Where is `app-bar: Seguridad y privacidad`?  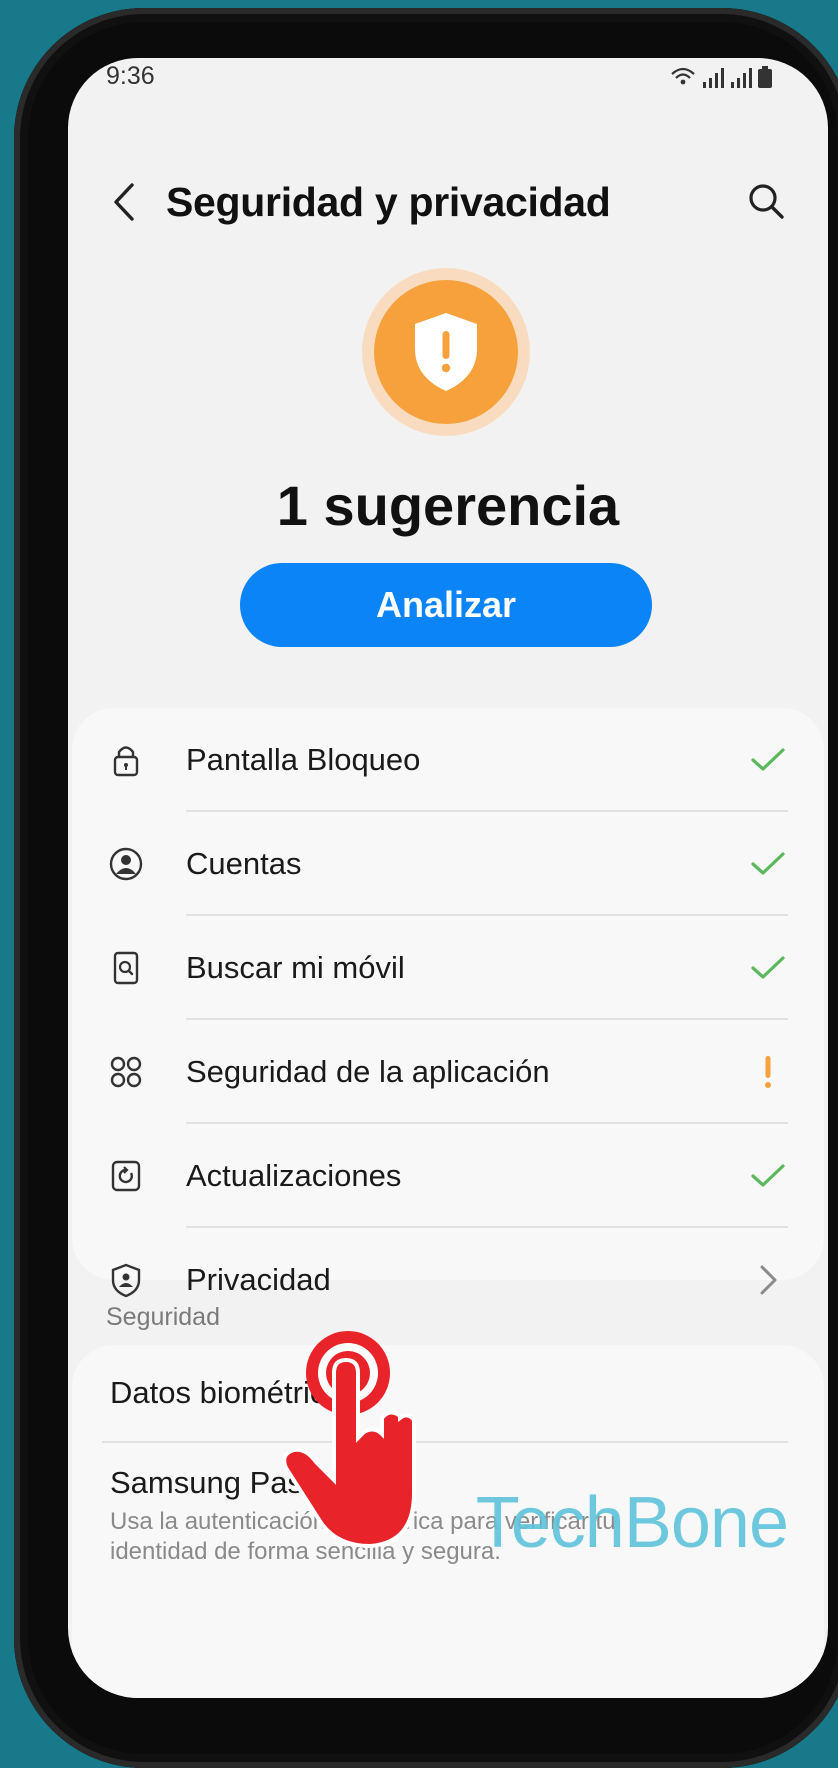
app-bar: Seguridad y privacidad is located at coordinates (448, 203).